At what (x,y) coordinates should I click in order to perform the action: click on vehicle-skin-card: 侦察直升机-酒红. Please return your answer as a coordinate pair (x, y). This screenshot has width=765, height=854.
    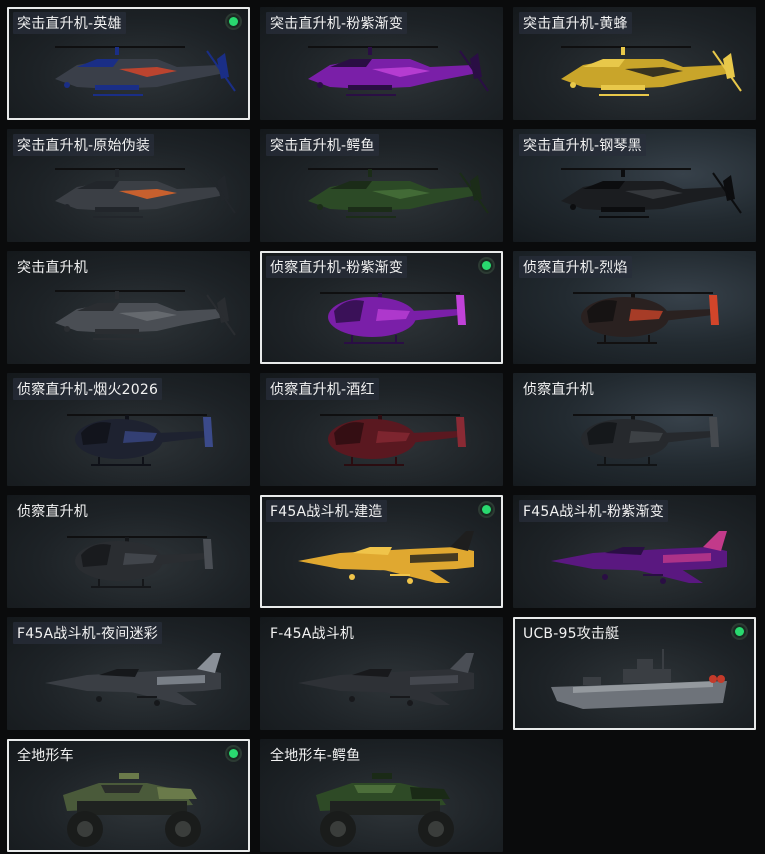
    Looking at the image, I should click on (381, 429).